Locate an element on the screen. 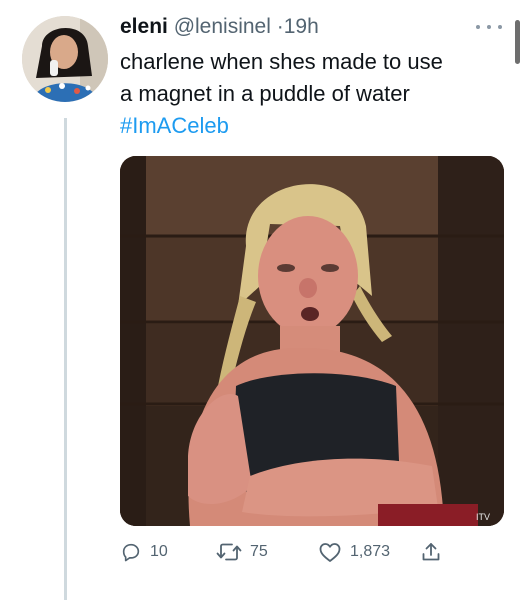 Image resolution: width=526 pixels, height=600 pixels. retweet-count: 75 is located at coordinates (259, 551).